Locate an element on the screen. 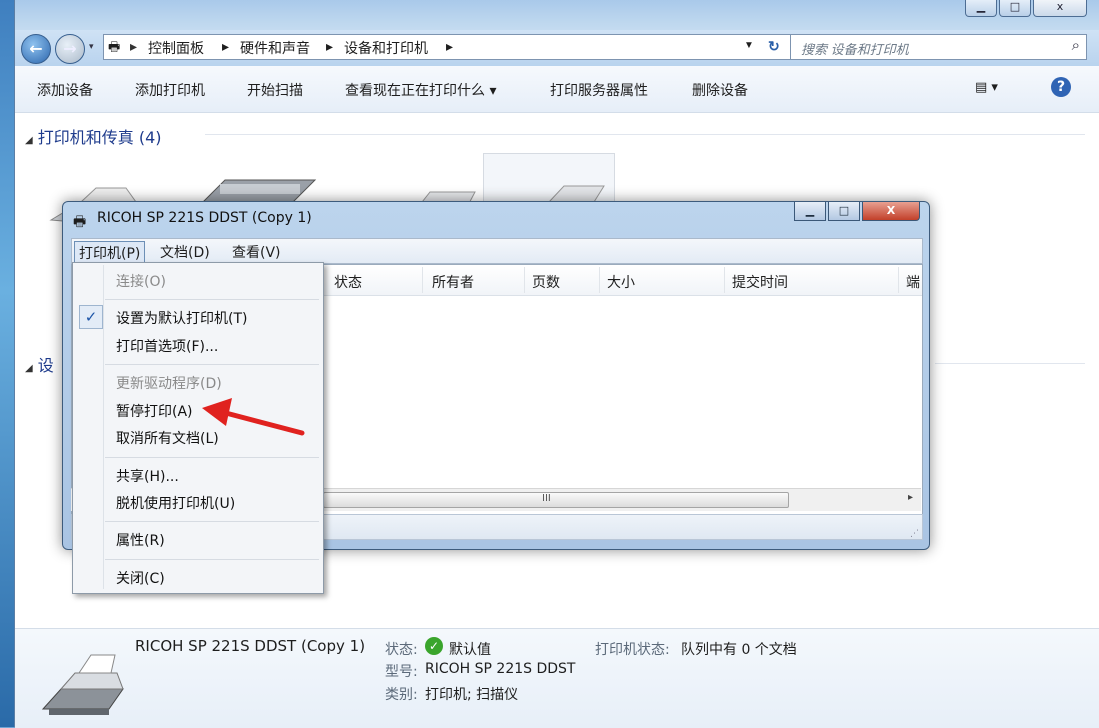 The image size is (1099, 728). start-scan-button: 开始扫描 is located at coordinates (275, 90).